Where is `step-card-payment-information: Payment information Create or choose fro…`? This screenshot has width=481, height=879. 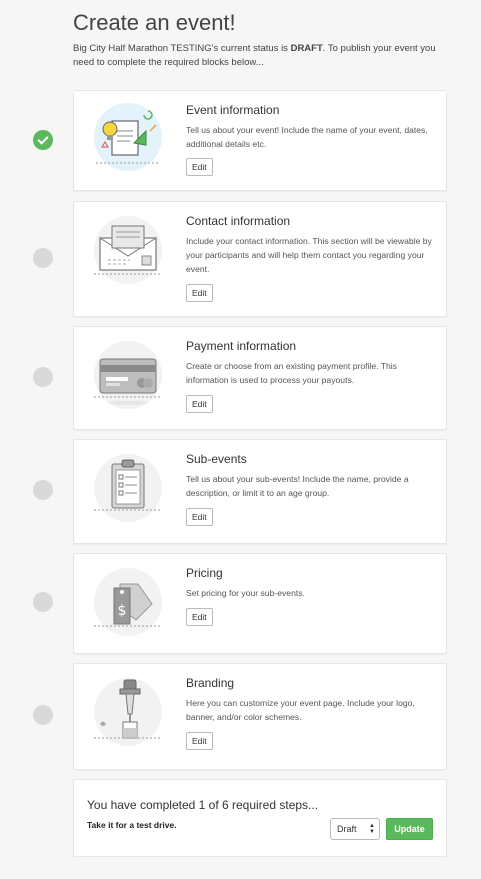 step-card-payment-information: Payment information Create or choose fro… is located at coordinates (260, 378).